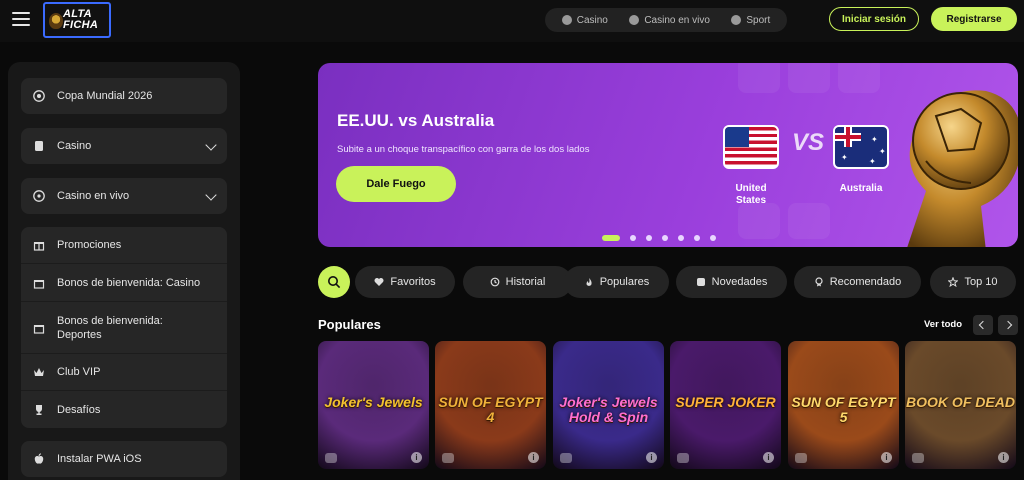 This screenshot has height=480, width=1024. What do you see at coordinates (39, 459) in the screenshot?
I see `apple-icon` at bounding box center [39, 459].